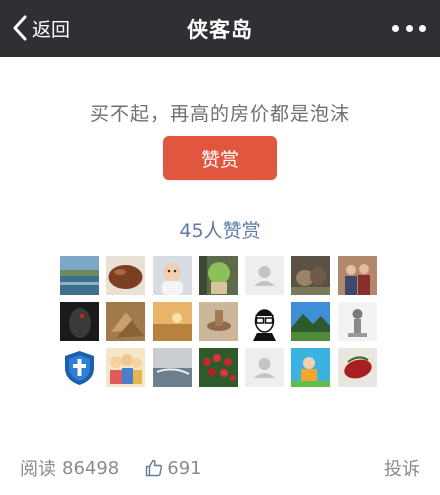  What do you see at coordinates (311, 275) in the screenshot?
I see `avatar-dogs-outdoors` at bounding box center [311, 275].